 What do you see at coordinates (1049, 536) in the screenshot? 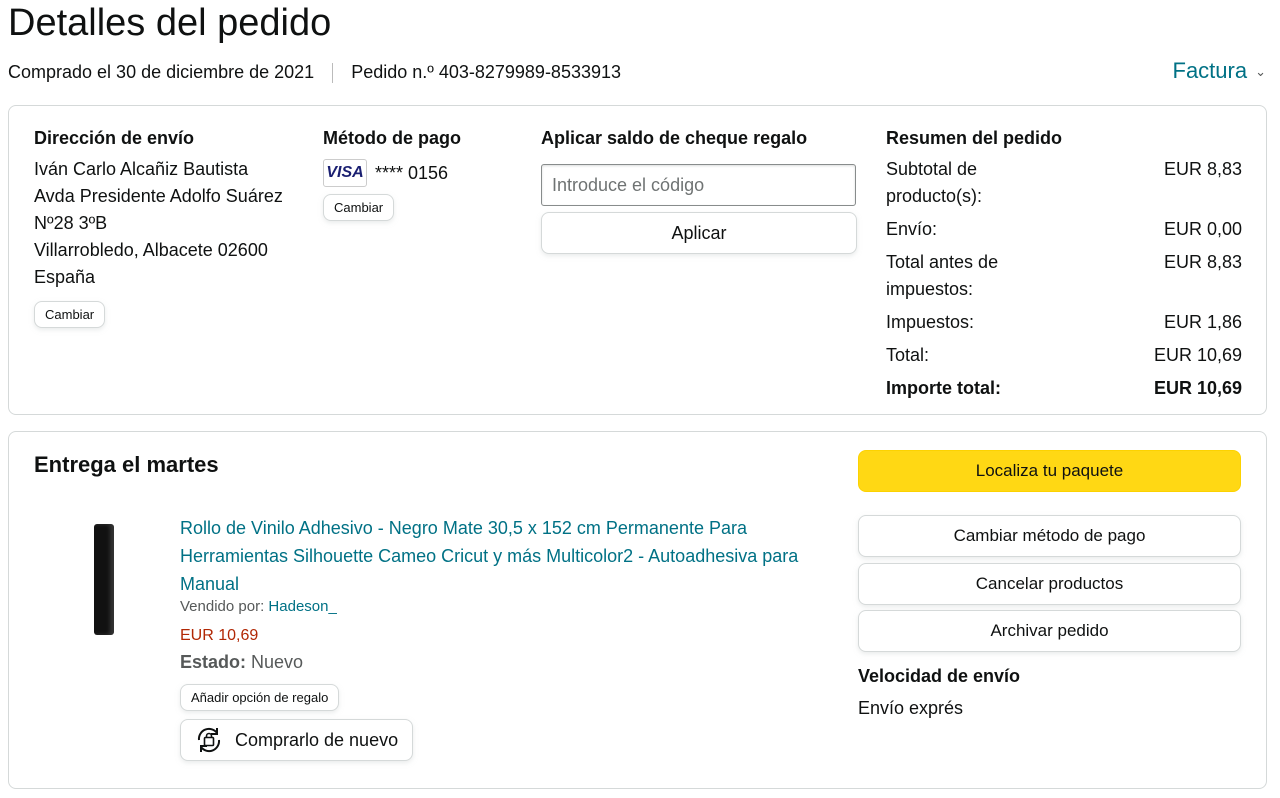
I see `change-payment-method-button: Cambiar método de pago` at bounding box center [1049, 536].